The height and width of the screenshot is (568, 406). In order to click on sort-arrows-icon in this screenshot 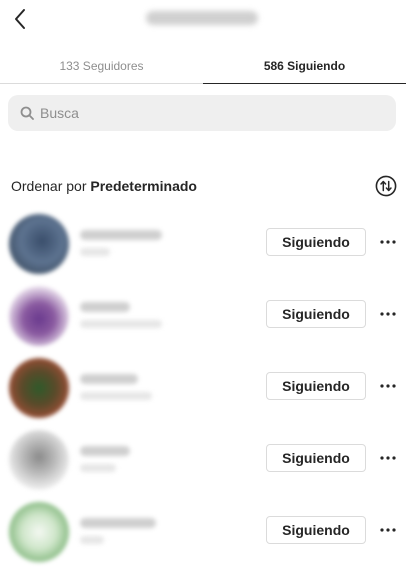, I will do `click(386, 186)`.